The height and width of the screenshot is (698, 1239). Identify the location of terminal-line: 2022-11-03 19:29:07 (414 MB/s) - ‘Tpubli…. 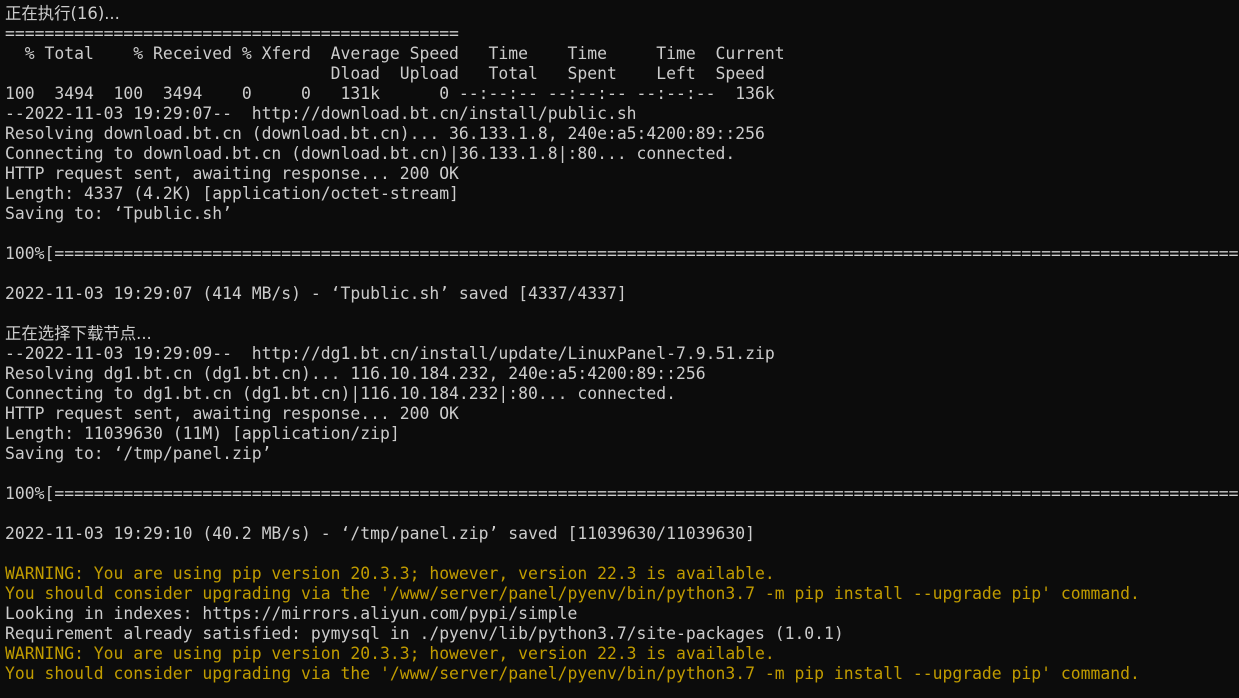
(316, 293).